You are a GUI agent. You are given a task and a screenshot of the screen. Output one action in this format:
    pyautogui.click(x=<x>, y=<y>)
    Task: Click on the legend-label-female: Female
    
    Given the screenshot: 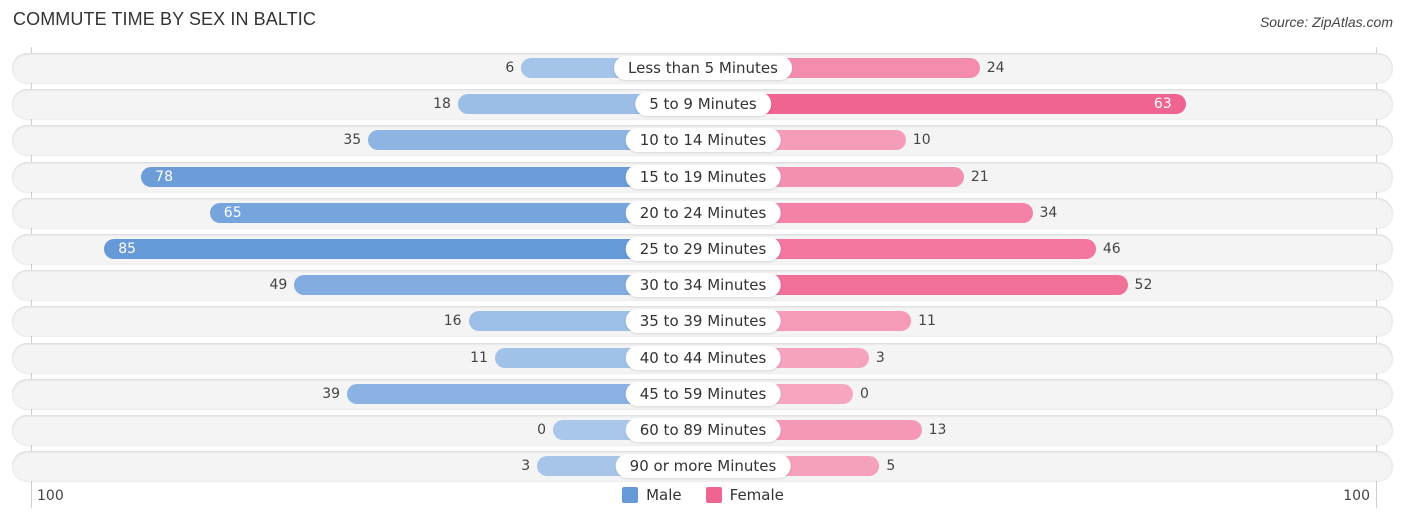 What is the action you would take?
    pyautogui.click(x=756, y=495)
    